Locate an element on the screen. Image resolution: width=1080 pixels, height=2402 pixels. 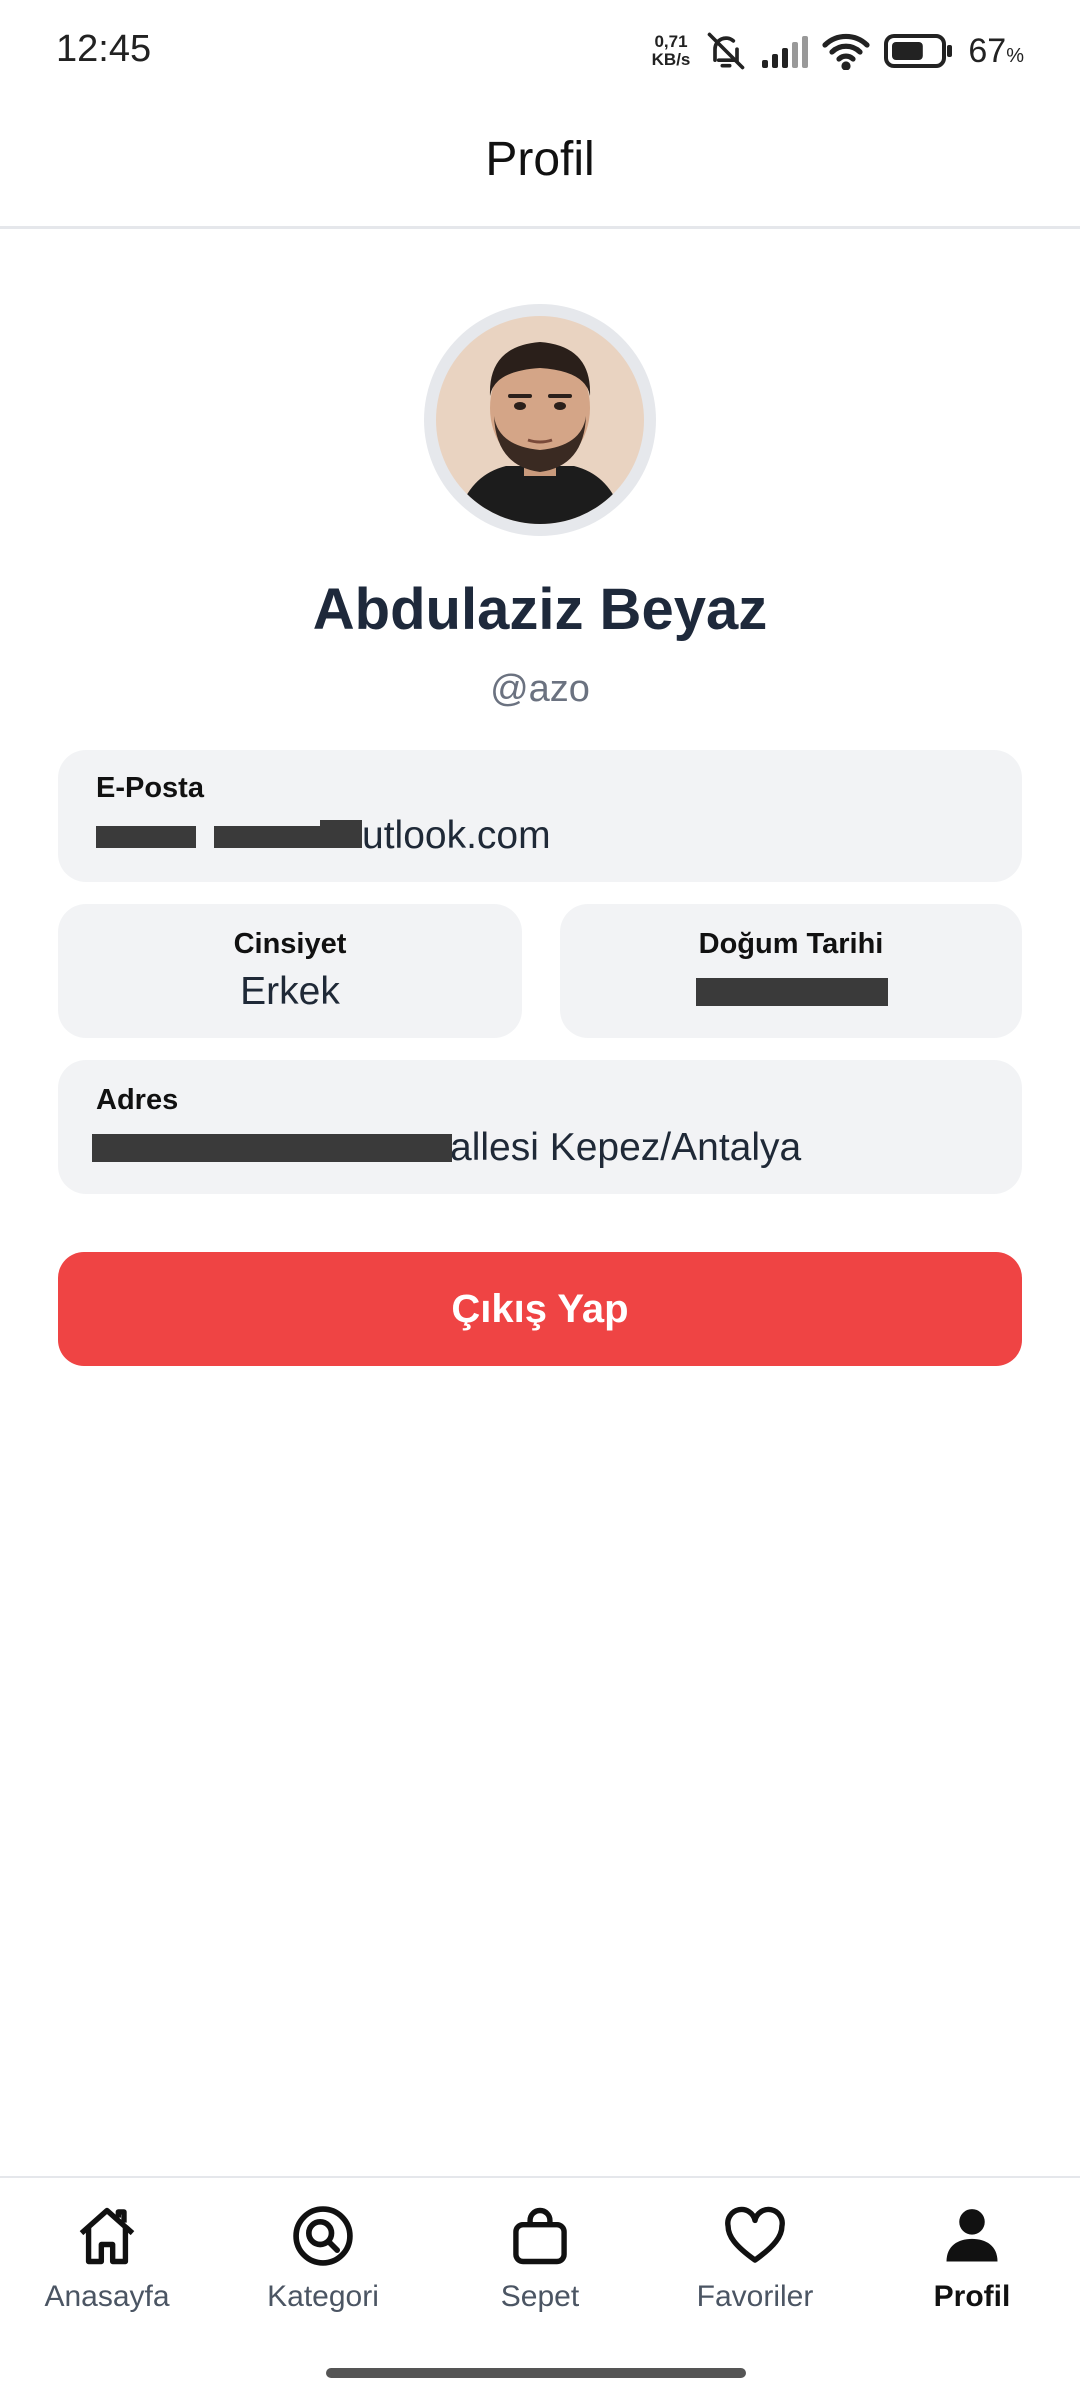
avatar is located at coordinates (540, 420).